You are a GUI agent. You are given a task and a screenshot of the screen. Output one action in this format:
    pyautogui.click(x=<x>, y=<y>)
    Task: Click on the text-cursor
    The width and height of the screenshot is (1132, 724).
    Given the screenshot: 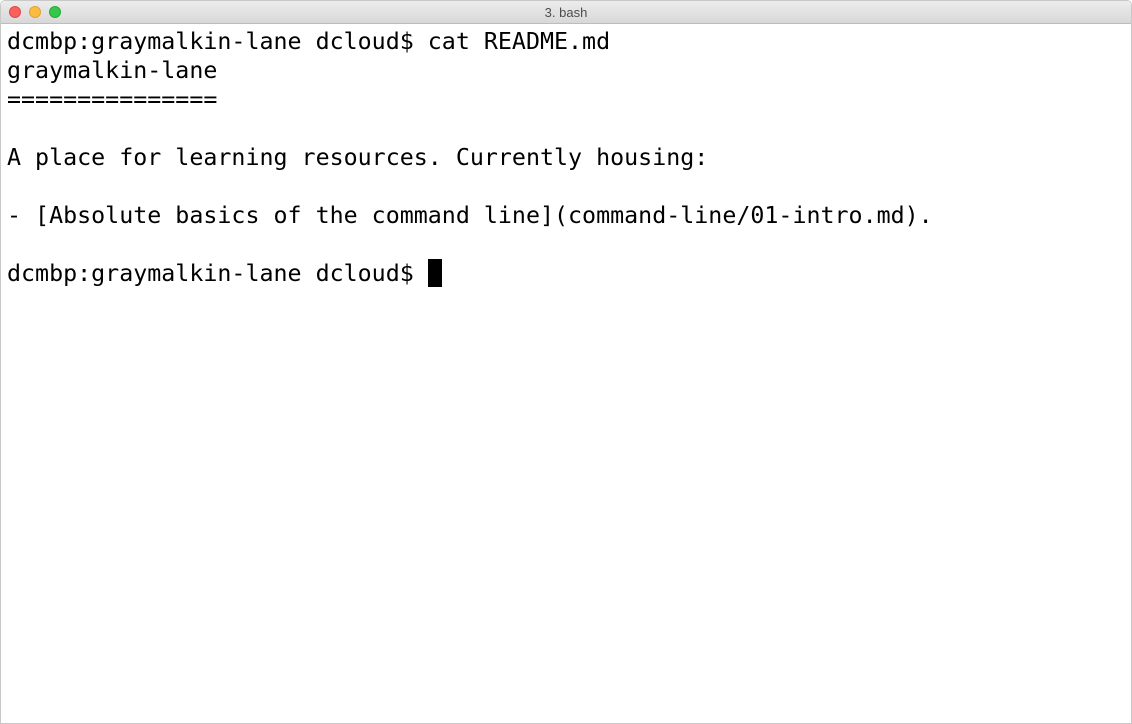 What is the action you would take?
    pyautogui.click(x=434, y=273)
    